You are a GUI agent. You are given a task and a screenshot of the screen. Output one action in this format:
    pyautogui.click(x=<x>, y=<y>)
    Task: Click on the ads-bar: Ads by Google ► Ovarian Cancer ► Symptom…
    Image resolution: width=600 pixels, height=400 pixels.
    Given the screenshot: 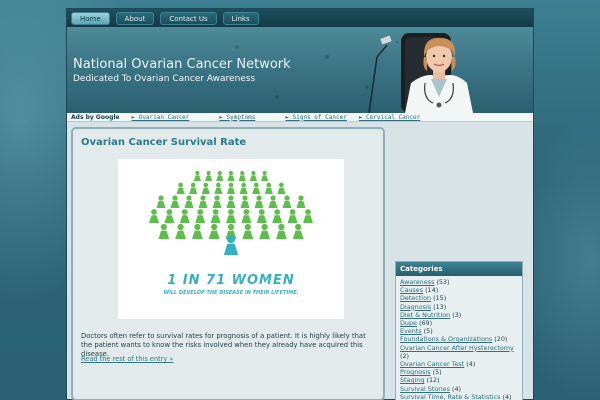 What is the action you would take?
    pyautogui.click(x=300, y=117)
    